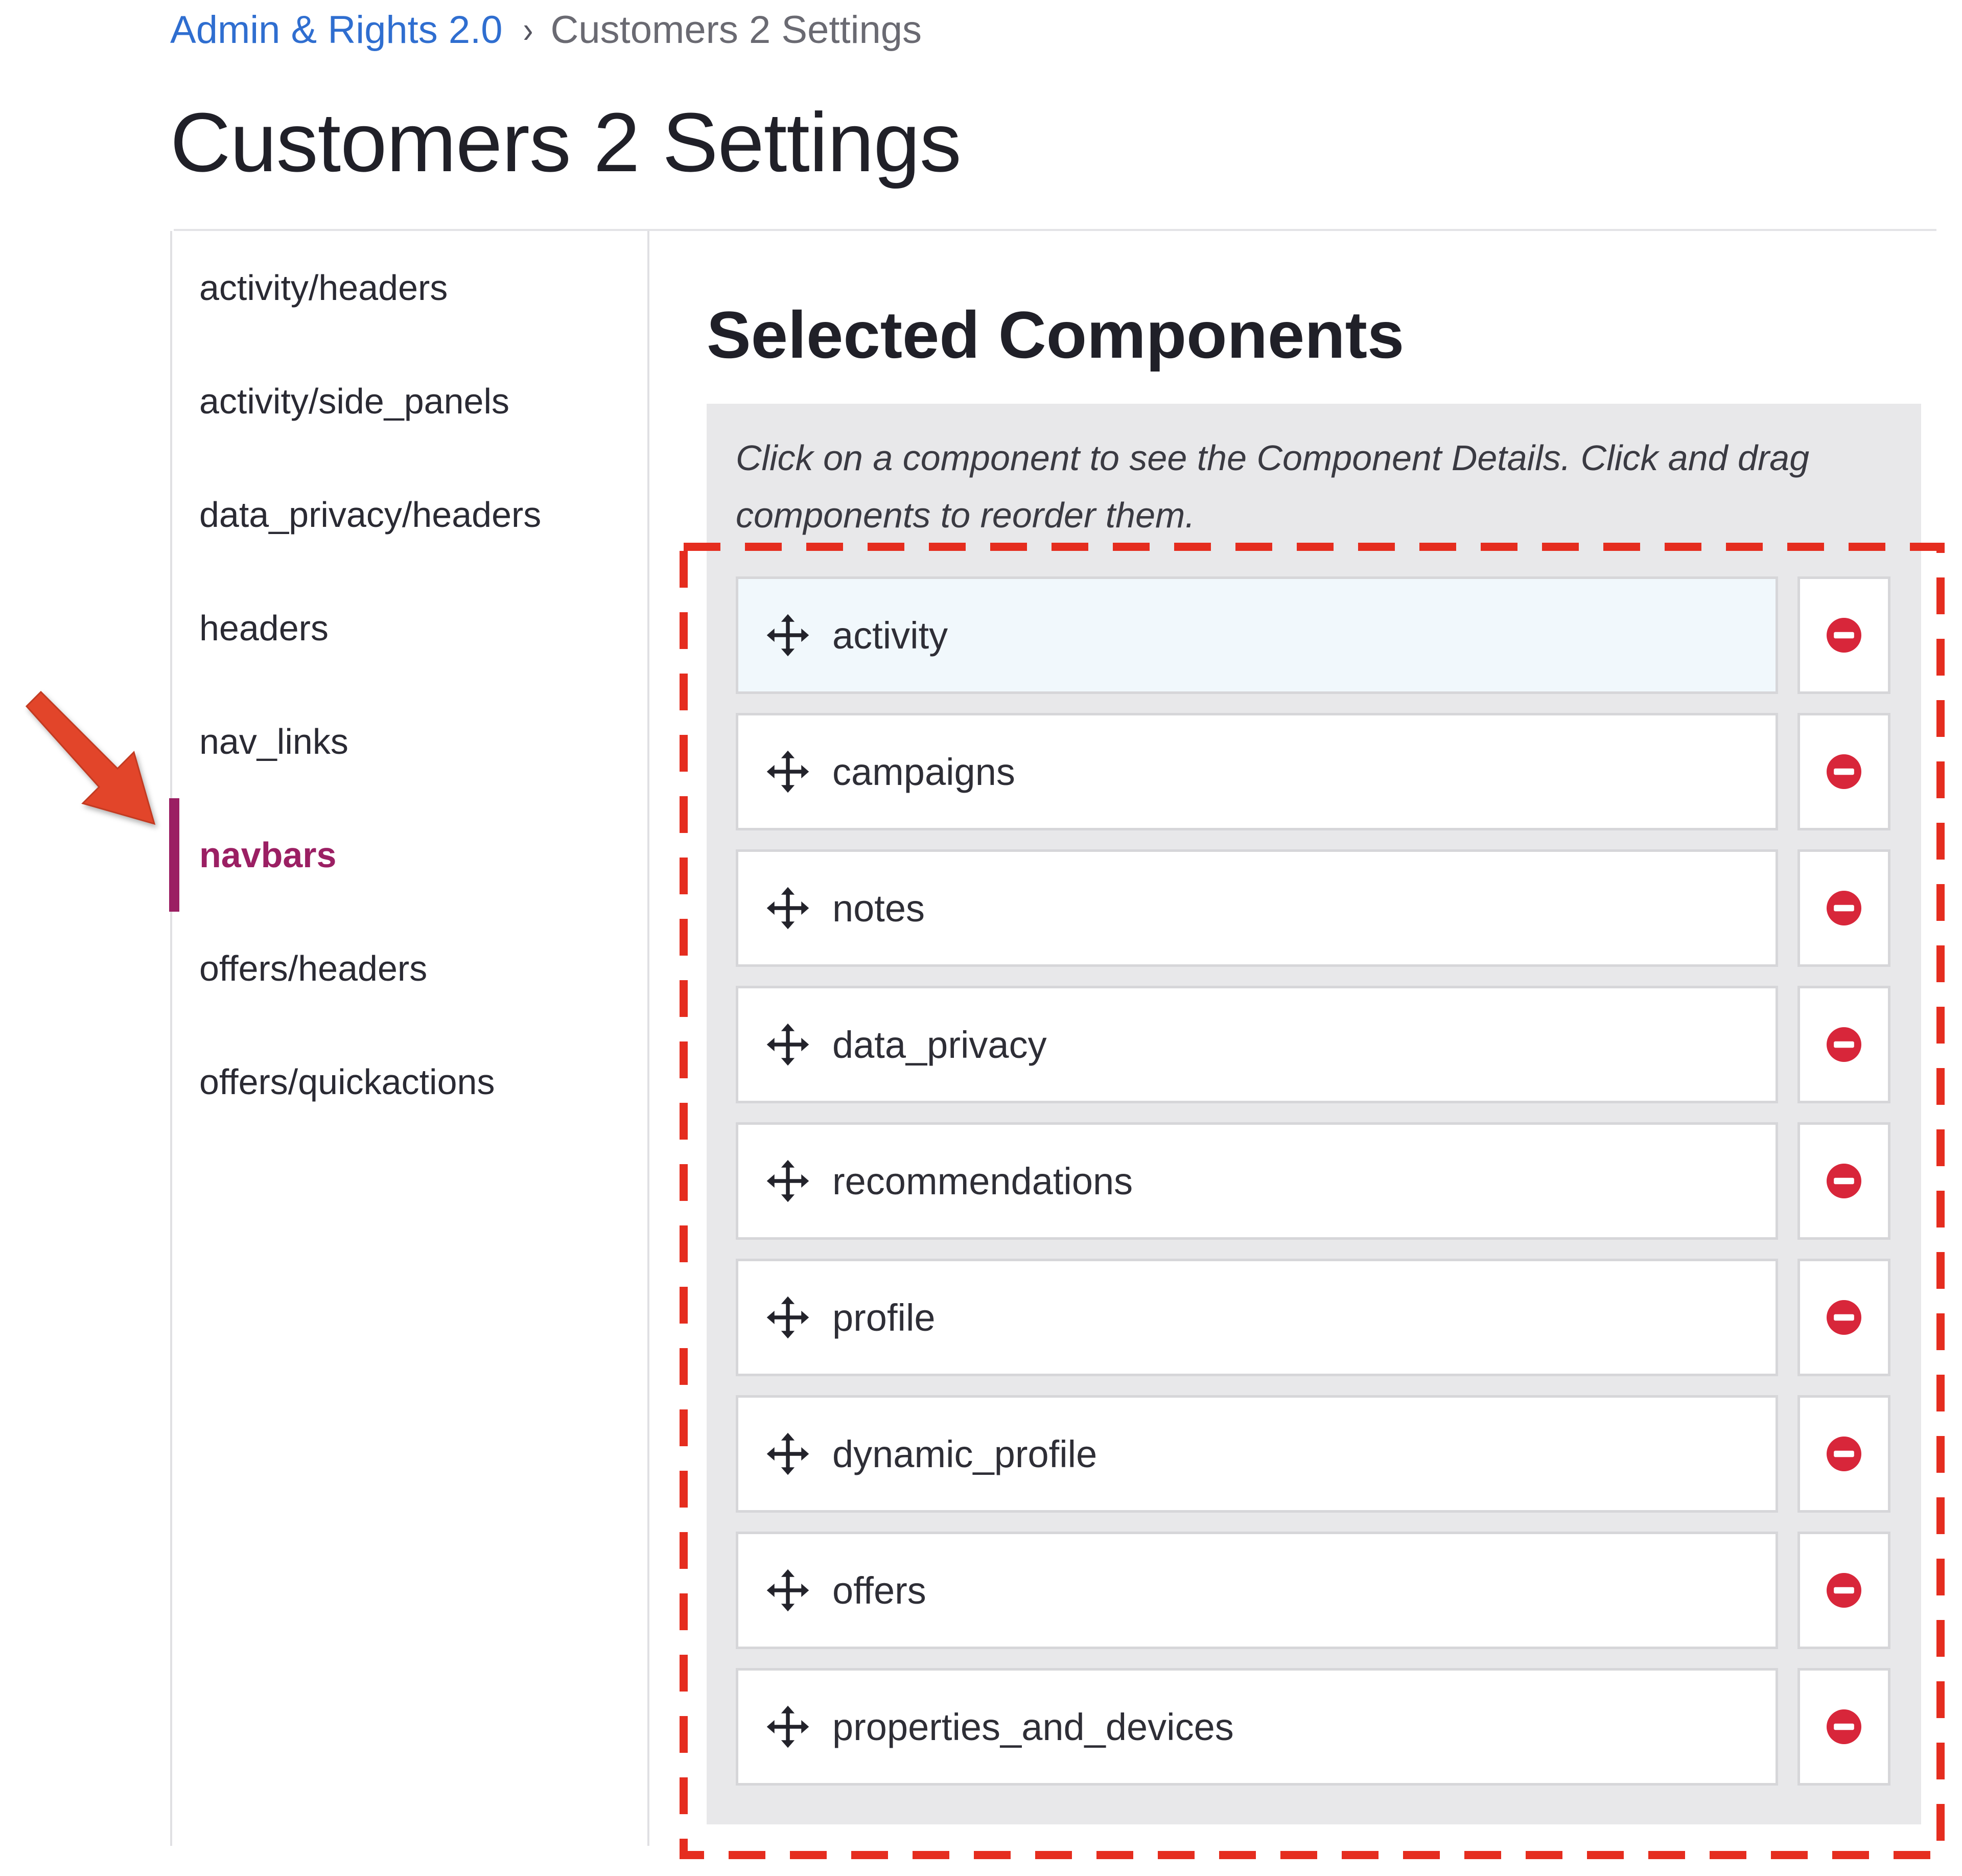 The image size is (1962, 1876). I want to click on sidebar-item-label: data_privacy/headers, so click(370, 515).